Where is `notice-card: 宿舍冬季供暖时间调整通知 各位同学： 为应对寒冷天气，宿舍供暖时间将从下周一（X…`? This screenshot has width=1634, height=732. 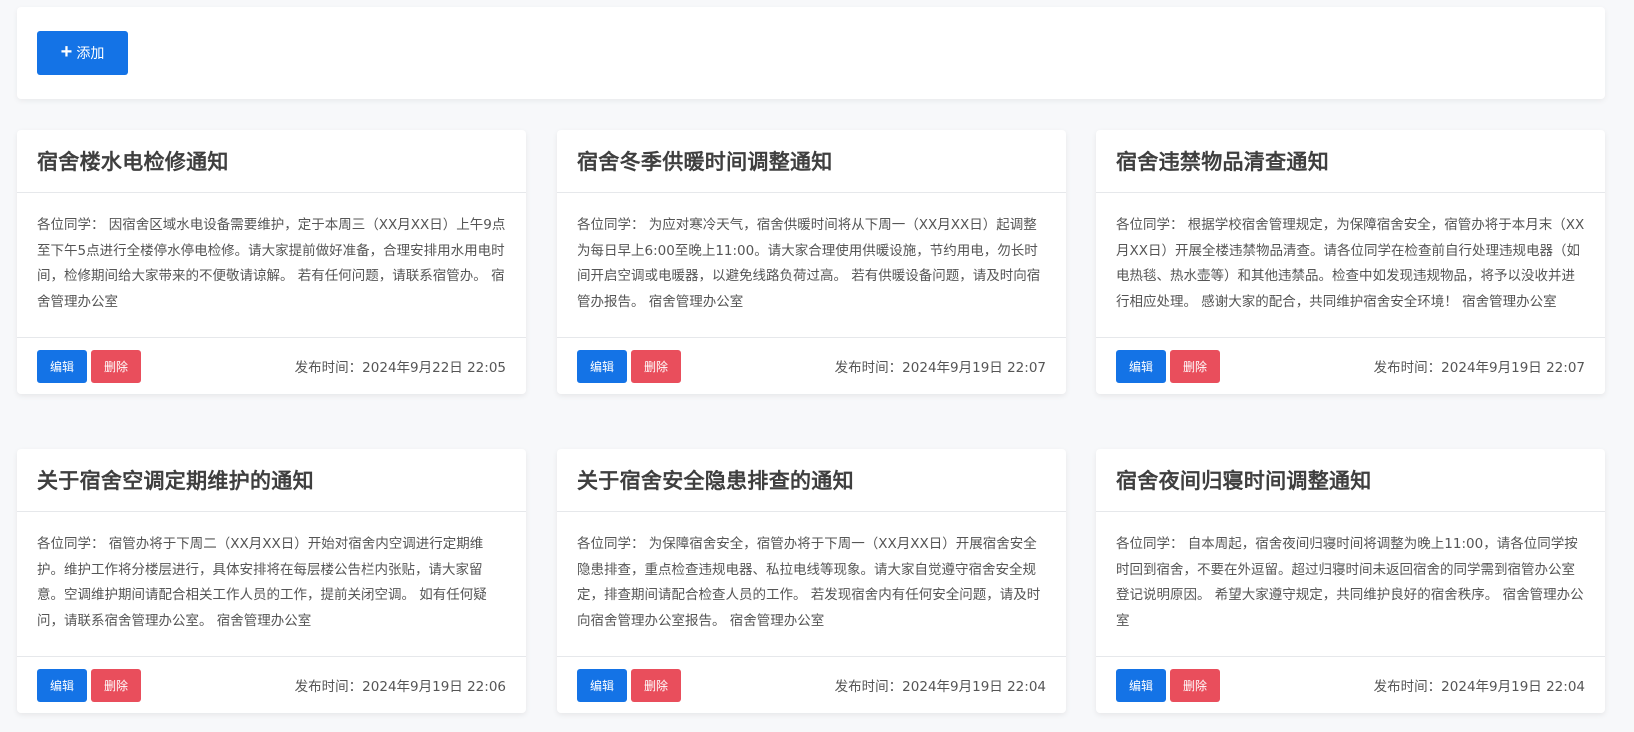
notice-card: 宿舍冬季供暖时间调整通知 各位同学： 为应对寒冷天气，宿舍供暖时间将从下周一（X… is located at coordinates (811, 262).